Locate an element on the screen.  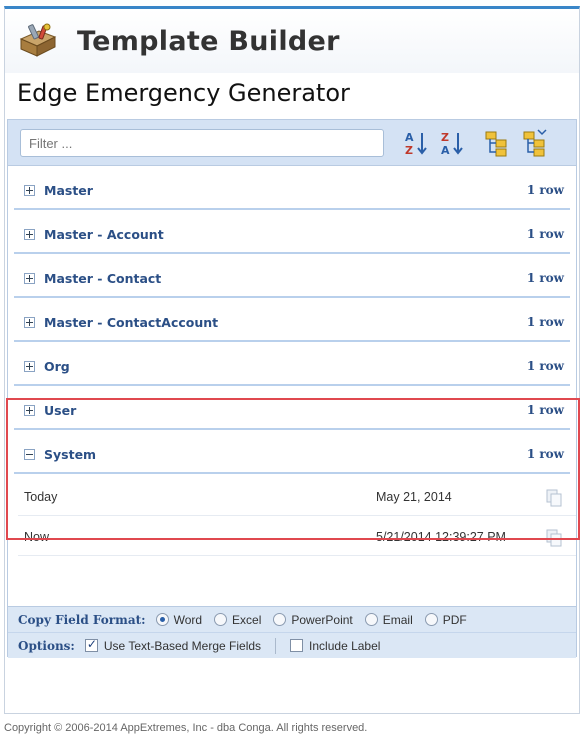
format-email-option: Email is located at coordinates (388, 619).